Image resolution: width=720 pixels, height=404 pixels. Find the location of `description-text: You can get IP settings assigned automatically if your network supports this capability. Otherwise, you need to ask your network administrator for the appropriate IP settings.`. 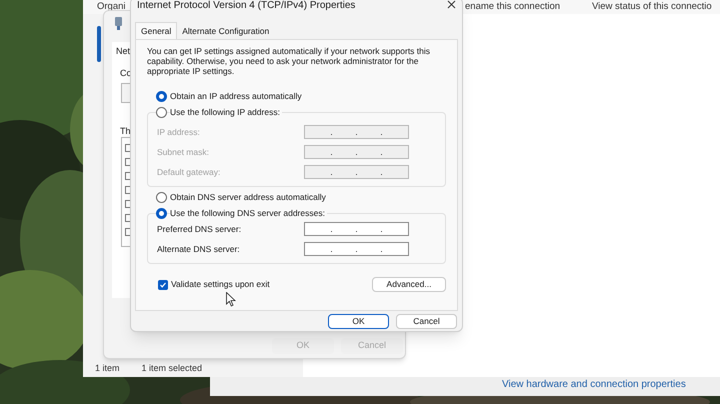

description-text: You can get IP settings assigned automatically if your network supports this capability. Otherwise, you need to ask your network administrator for the appropriate IP settings. is located at coordinates (289, 61).